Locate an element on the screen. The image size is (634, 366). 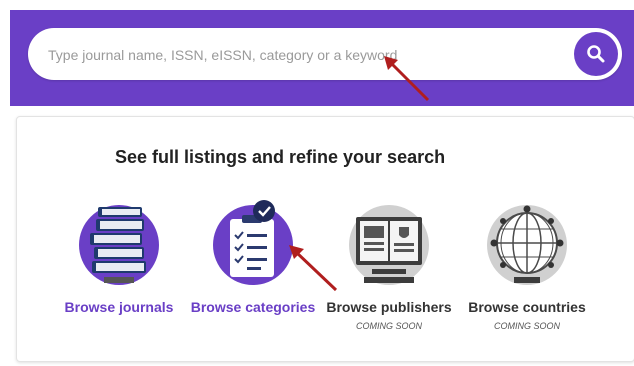
search-icon is located at coordinates (596, 54).